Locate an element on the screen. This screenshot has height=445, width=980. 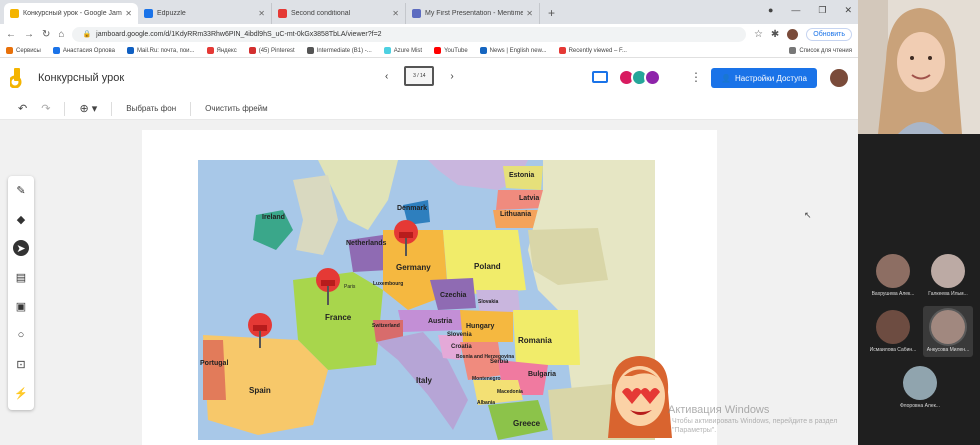
bookmark-label: Яндекс is located at coordinates (226, 50).